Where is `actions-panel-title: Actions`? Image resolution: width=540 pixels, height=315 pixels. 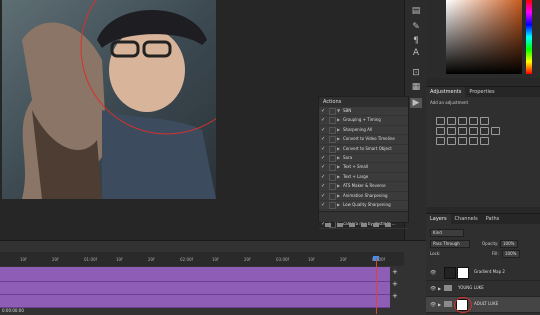 actions-panel-title: Actions is located at coordinates (363, 102).